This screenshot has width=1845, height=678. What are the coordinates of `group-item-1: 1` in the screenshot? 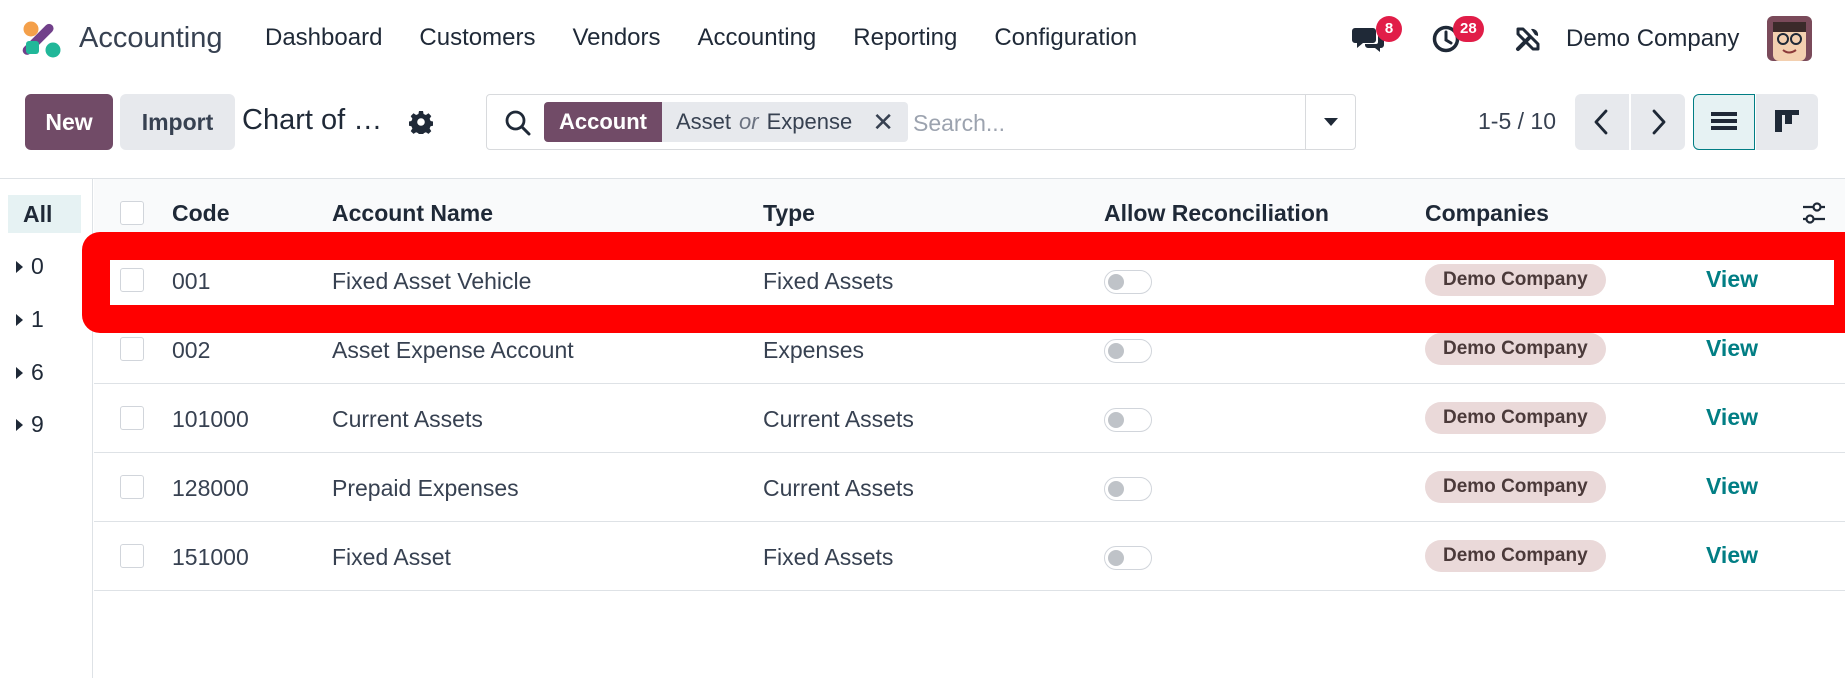 It's located at (30, 319).